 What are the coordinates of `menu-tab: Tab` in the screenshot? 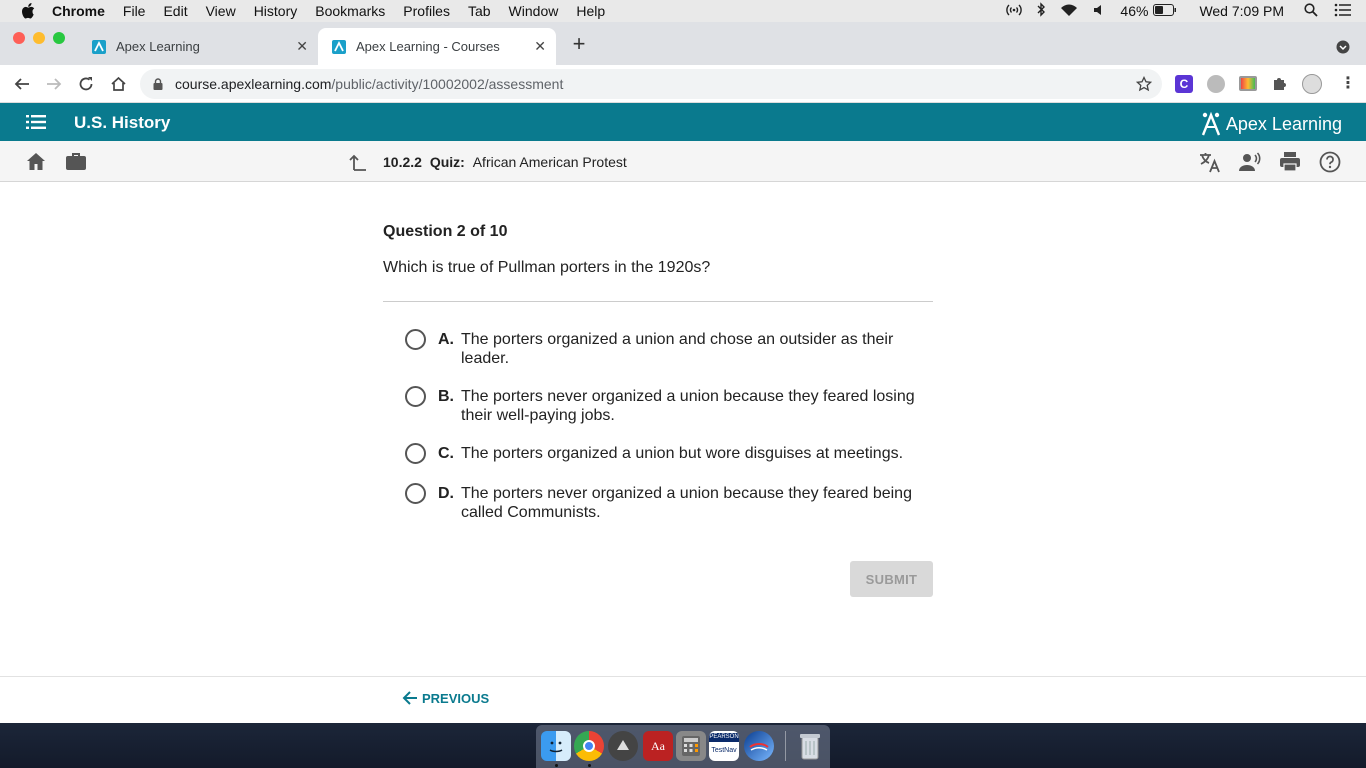 It's located at (479, 11).